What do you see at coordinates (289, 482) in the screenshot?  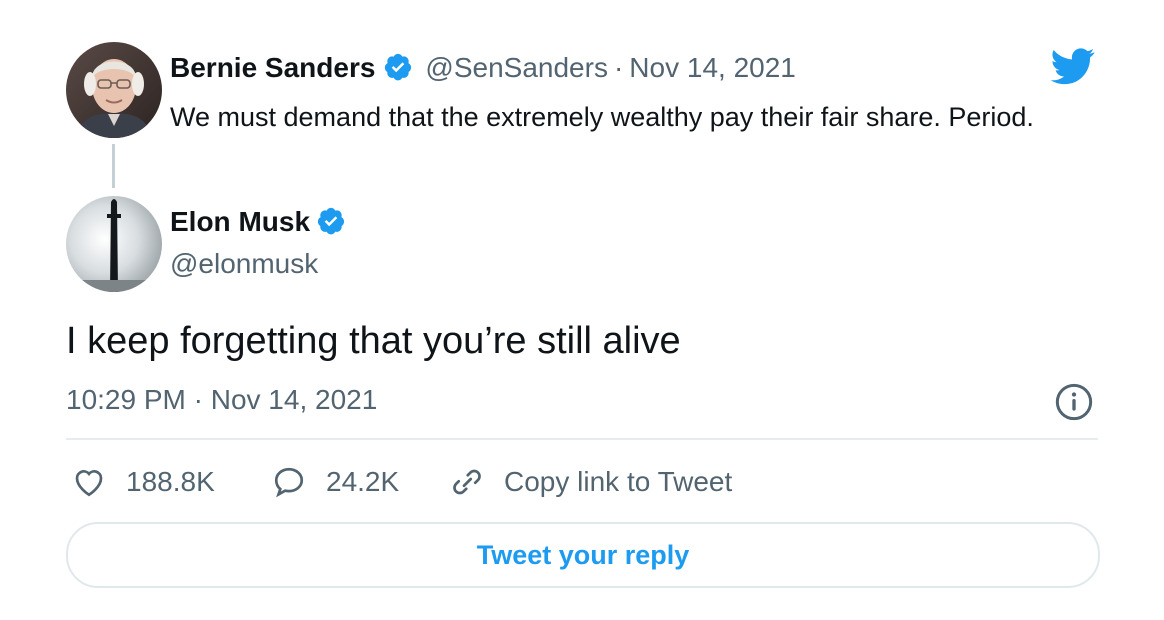 I see `speech-bubble-icon` at bounding box center [289, 482].